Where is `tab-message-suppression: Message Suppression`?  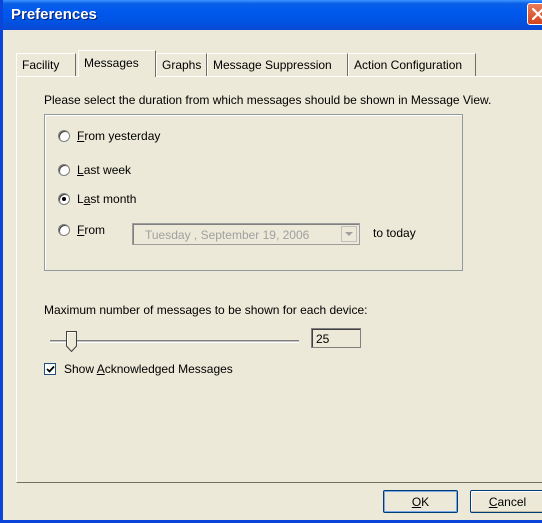 tab-message-suppression: Message Suppression is located at coordinates (277, 64).